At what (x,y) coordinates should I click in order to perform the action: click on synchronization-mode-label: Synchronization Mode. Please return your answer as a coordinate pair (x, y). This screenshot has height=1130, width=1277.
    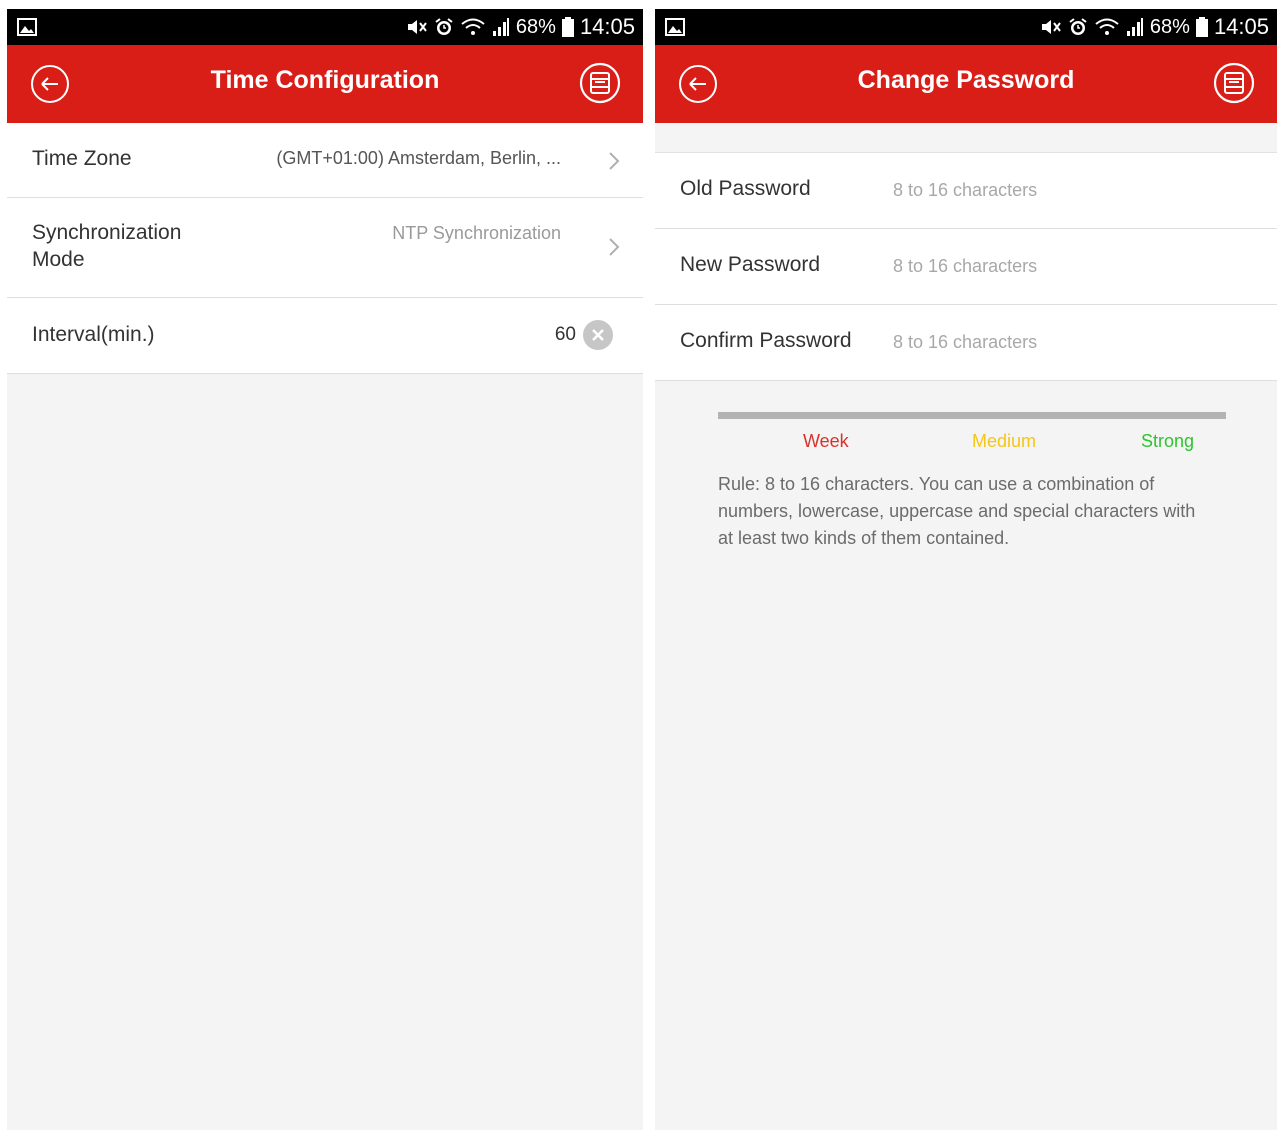
    Looking at the image, I should click on (107, 246).